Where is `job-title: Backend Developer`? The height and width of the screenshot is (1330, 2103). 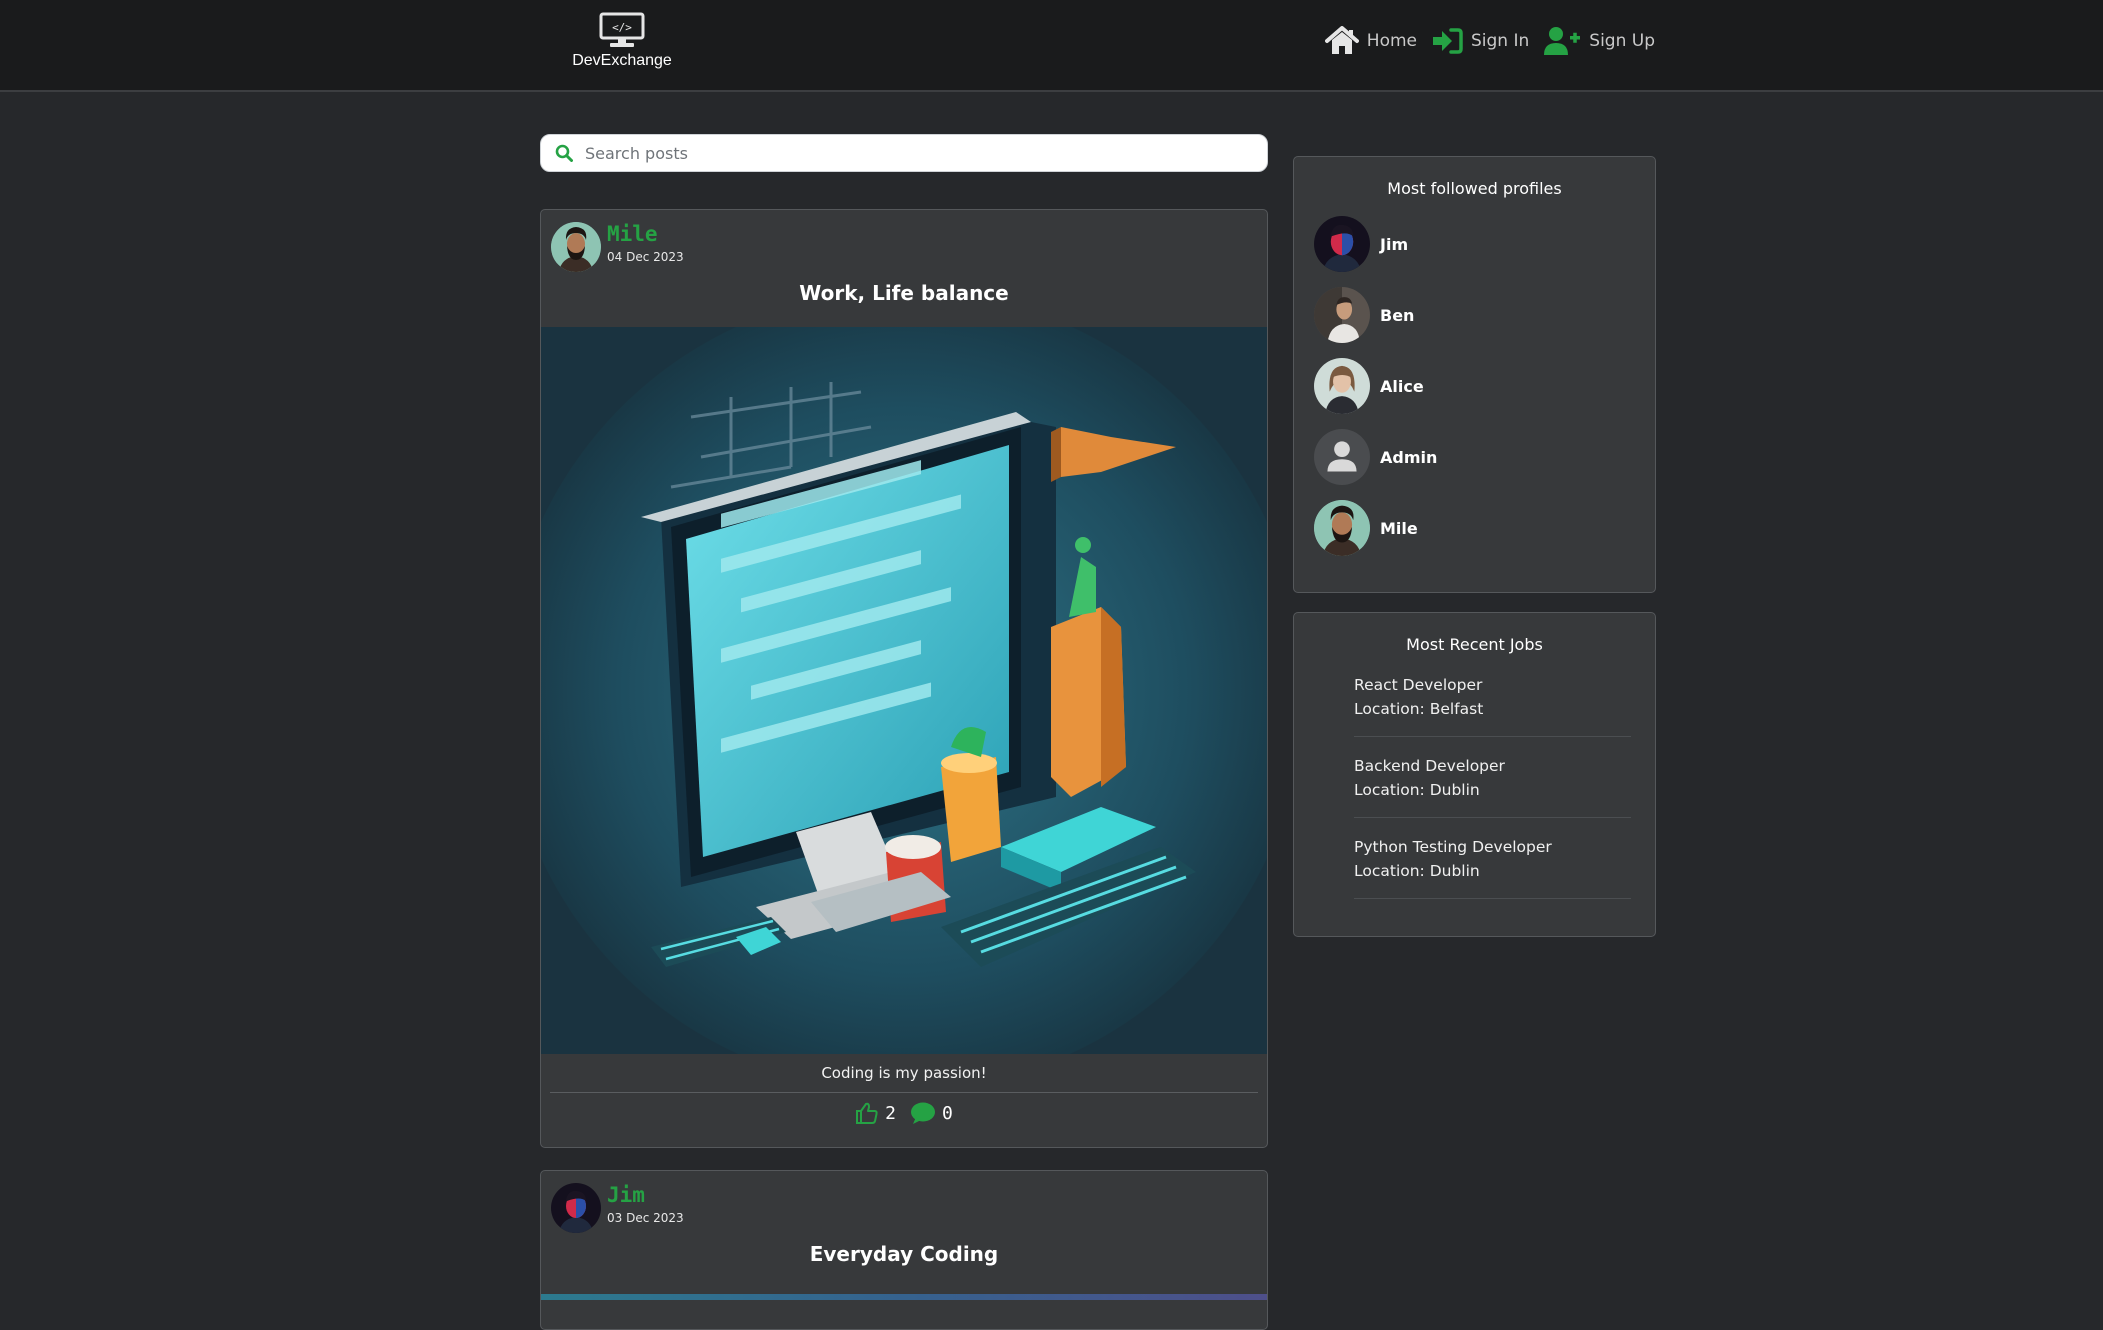 job-title: Backend Developer is located at coordinates (1429, 766).